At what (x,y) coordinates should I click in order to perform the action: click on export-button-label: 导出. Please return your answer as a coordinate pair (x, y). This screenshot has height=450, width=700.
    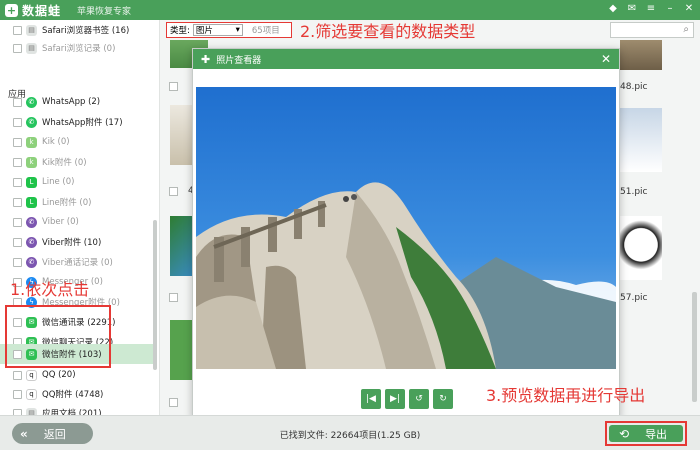
    Looking at the image, I should click on (656, 434).